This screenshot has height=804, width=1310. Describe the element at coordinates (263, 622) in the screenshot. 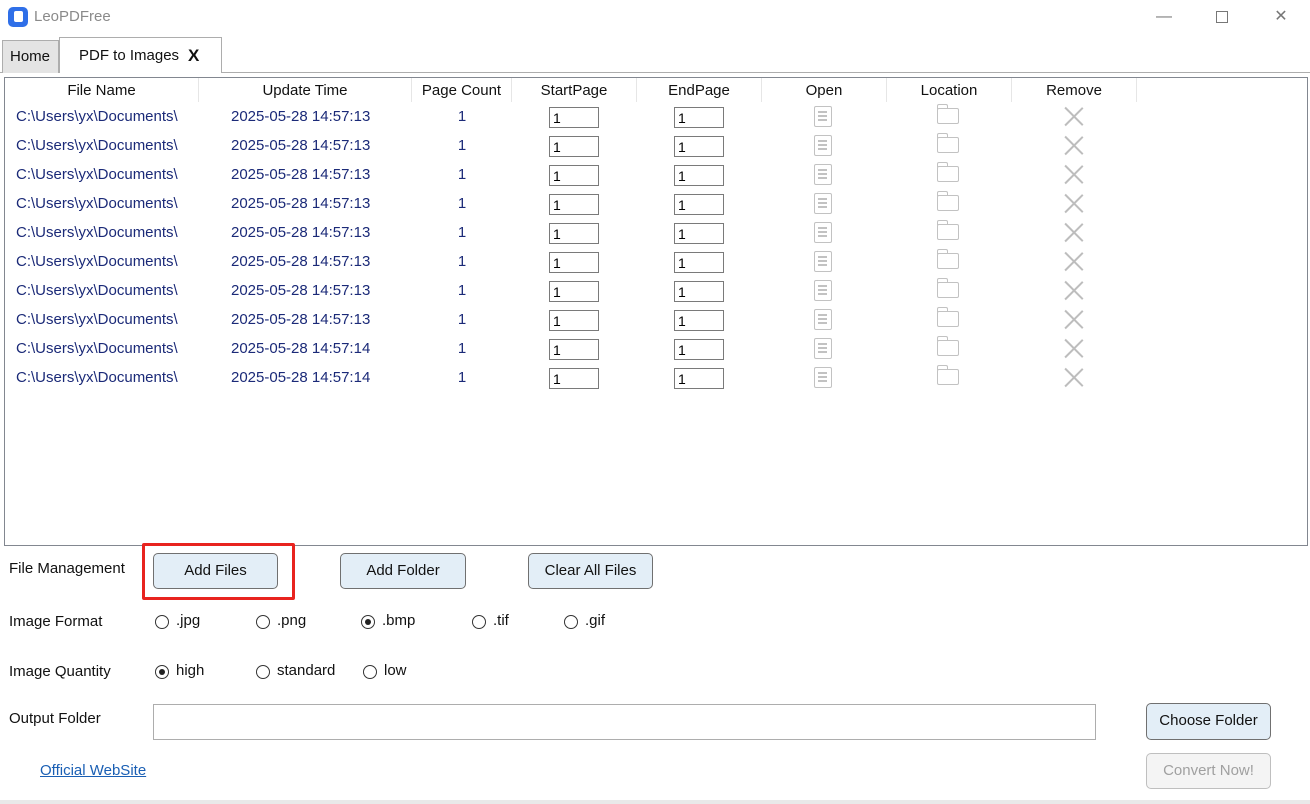

I see `radio-png` at that location.